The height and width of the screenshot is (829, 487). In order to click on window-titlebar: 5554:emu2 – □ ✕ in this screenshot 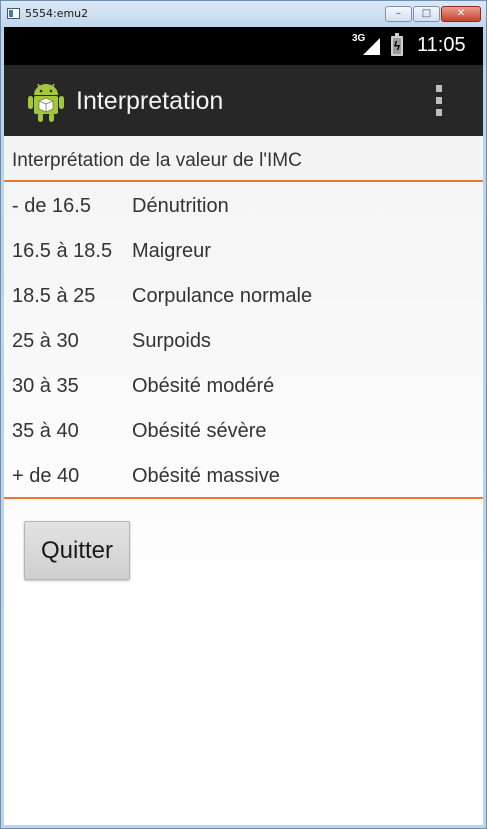, I will do `click(243, 14)`.